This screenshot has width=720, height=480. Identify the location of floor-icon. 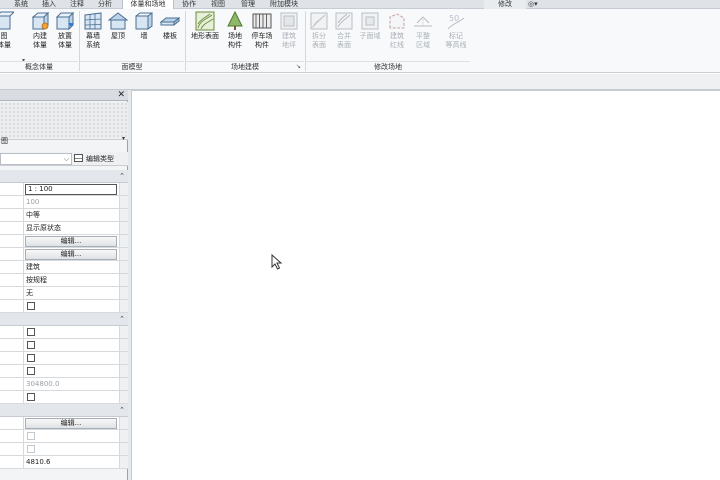
(170, 21).